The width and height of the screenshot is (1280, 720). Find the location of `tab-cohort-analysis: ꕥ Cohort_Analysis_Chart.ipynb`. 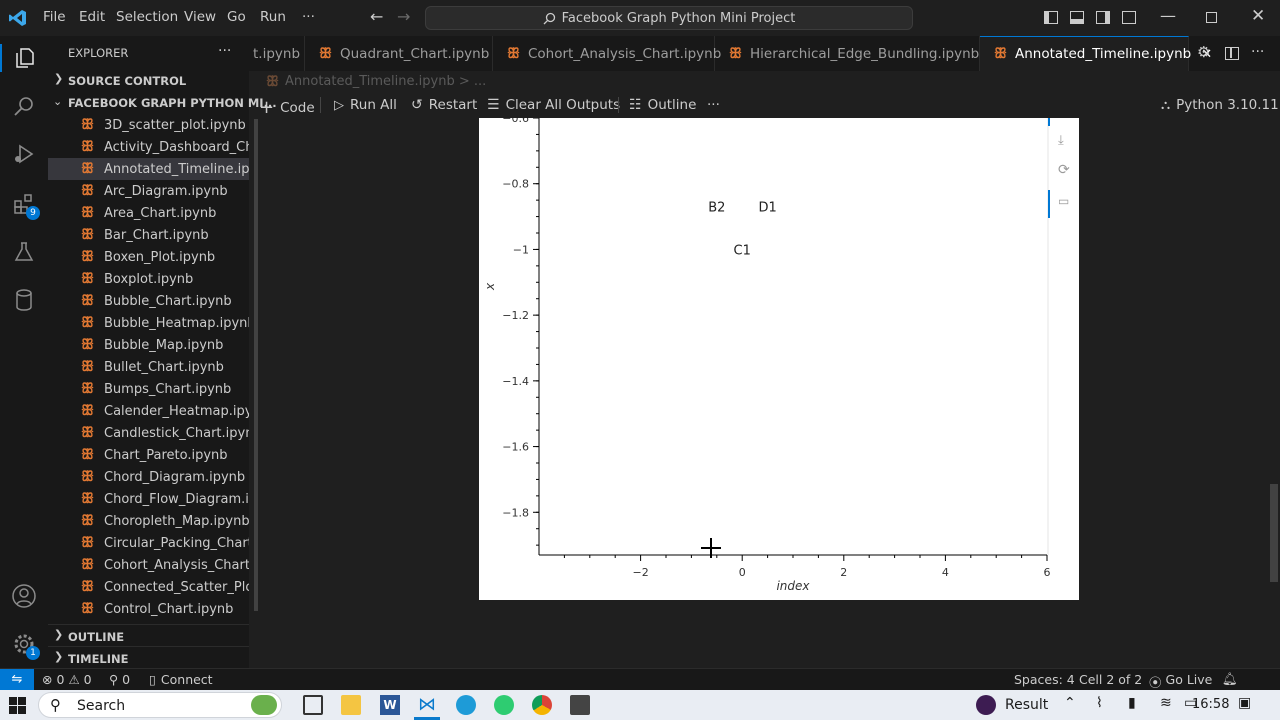

tab-cohort-analysis: ꕥ Cohort_Analysis_Chart.ipynb is located at coordinates (607, 53).